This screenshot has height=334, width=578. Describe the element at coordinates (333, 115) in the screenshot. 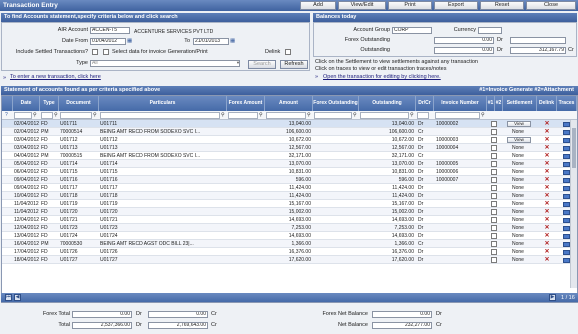

I see `filter-forex-outstanding-input` at that location.